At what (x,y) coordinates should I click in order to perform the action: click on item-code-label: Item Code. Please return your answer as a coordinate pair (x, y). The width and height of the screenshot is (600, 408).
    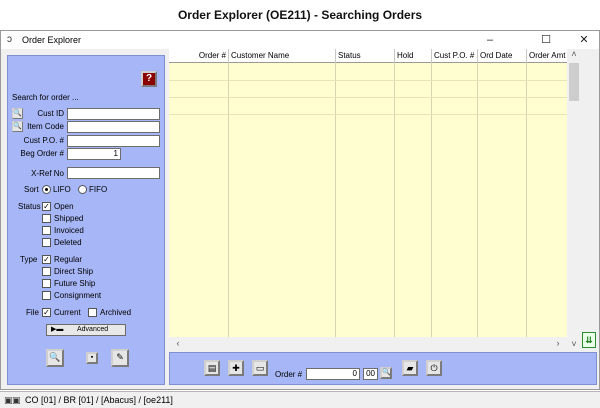
    Looking at the image, I should click on (45, 127).